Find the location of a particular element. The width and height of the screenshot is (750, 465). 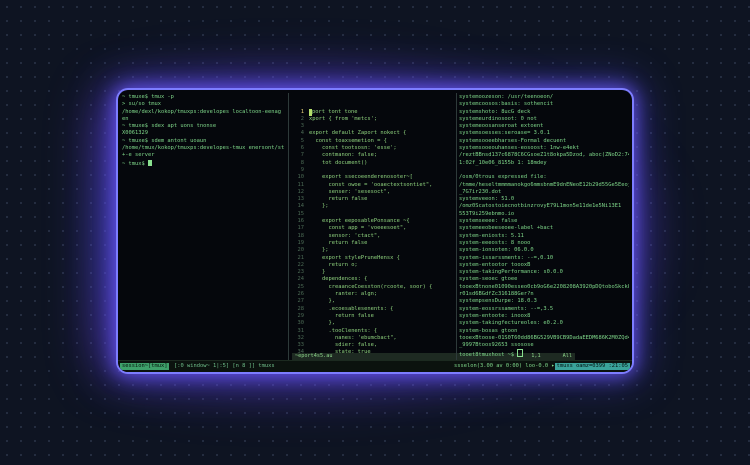

line-number: 5 is located at coordinates (302, 140).